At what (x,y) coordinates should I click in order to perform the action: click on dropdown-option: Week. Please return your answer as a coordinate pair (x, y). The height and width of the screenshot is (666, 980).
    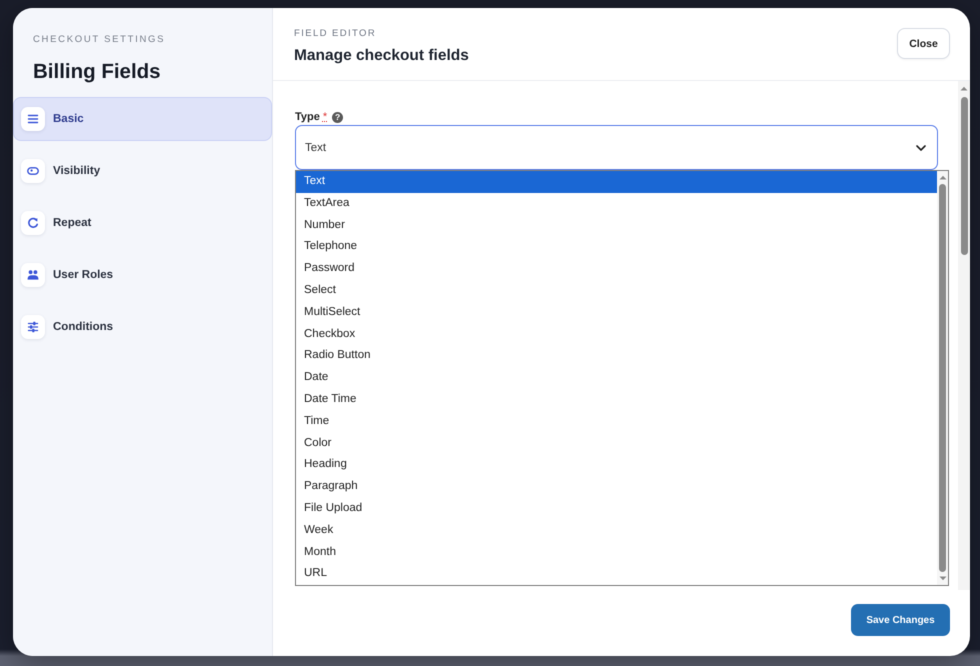
    Looking at the image, I should click on (616, 531).